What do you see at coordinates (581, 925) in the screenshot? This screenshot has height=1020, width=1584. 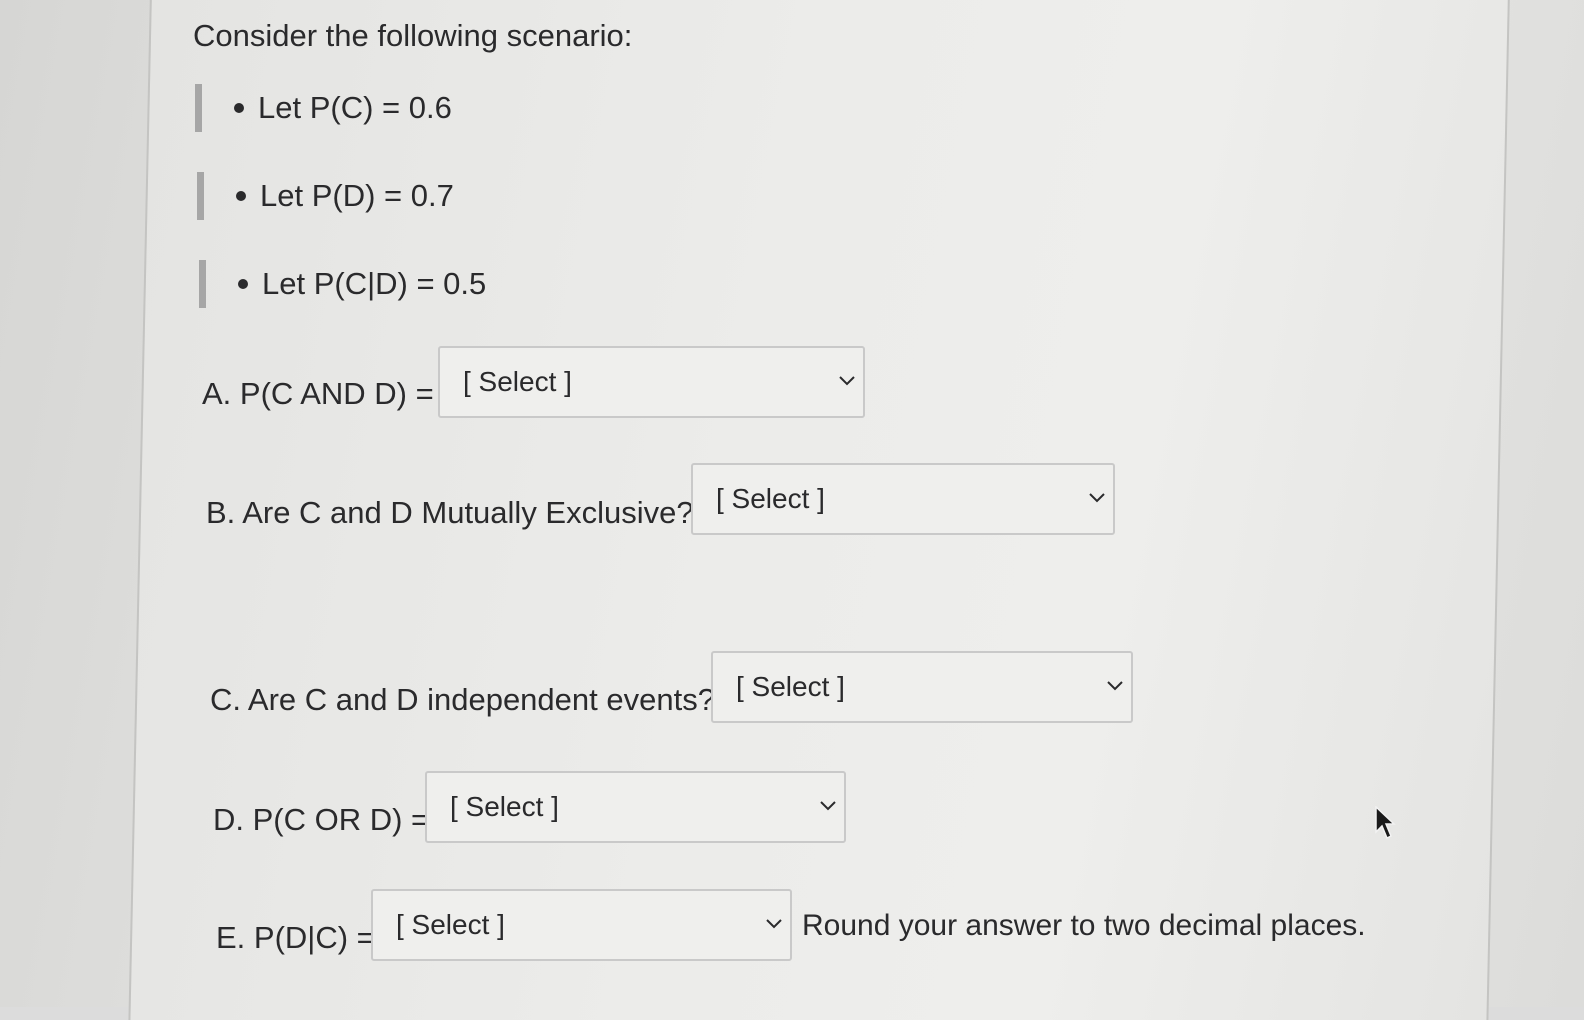 I see `question-e-select: [ Select ]` at bounding box center [581, 925].